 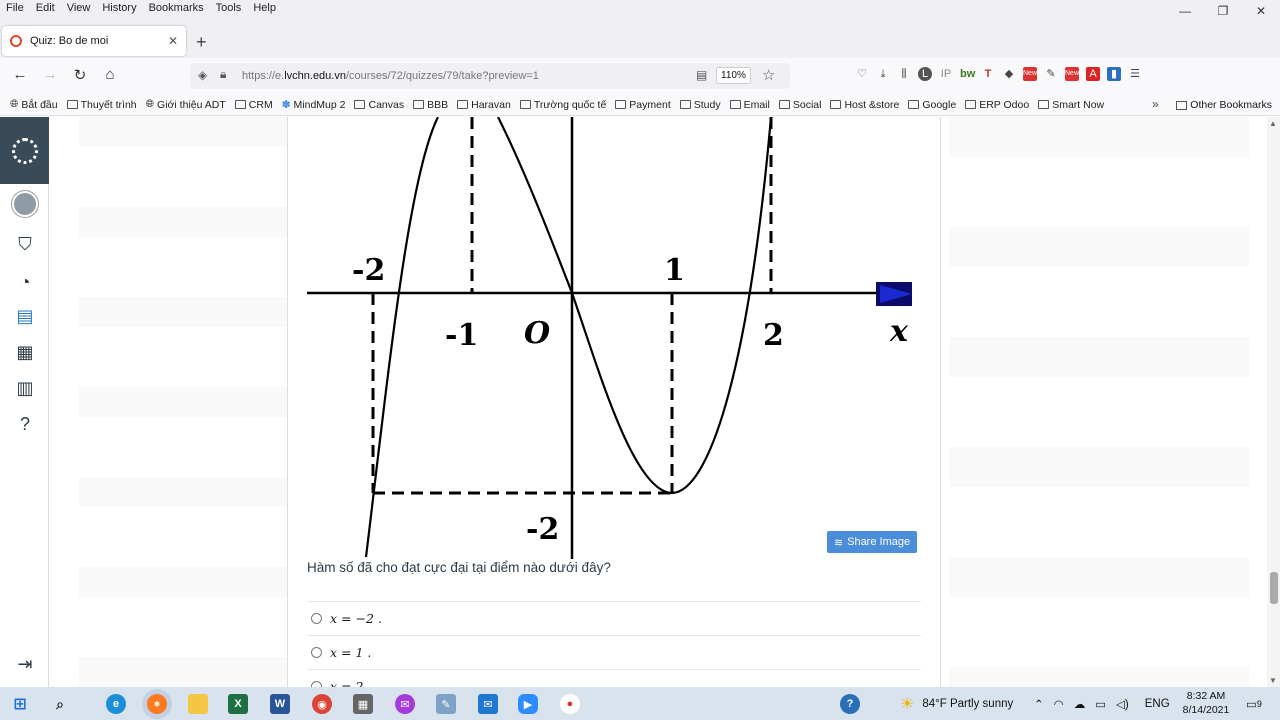 What do you see at coordinates (20, 74) in the screenshot?
I see `back-button: ←` at bounding box center [20, 74].